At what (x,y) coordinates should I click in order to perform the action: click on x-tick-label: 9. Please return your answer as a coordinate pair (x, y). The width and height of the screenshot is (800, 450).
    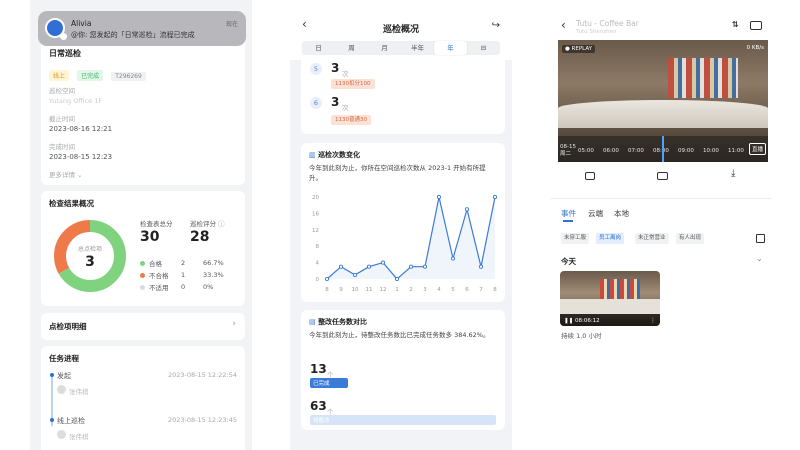
    Looking at the image, I should click on (341, 290).